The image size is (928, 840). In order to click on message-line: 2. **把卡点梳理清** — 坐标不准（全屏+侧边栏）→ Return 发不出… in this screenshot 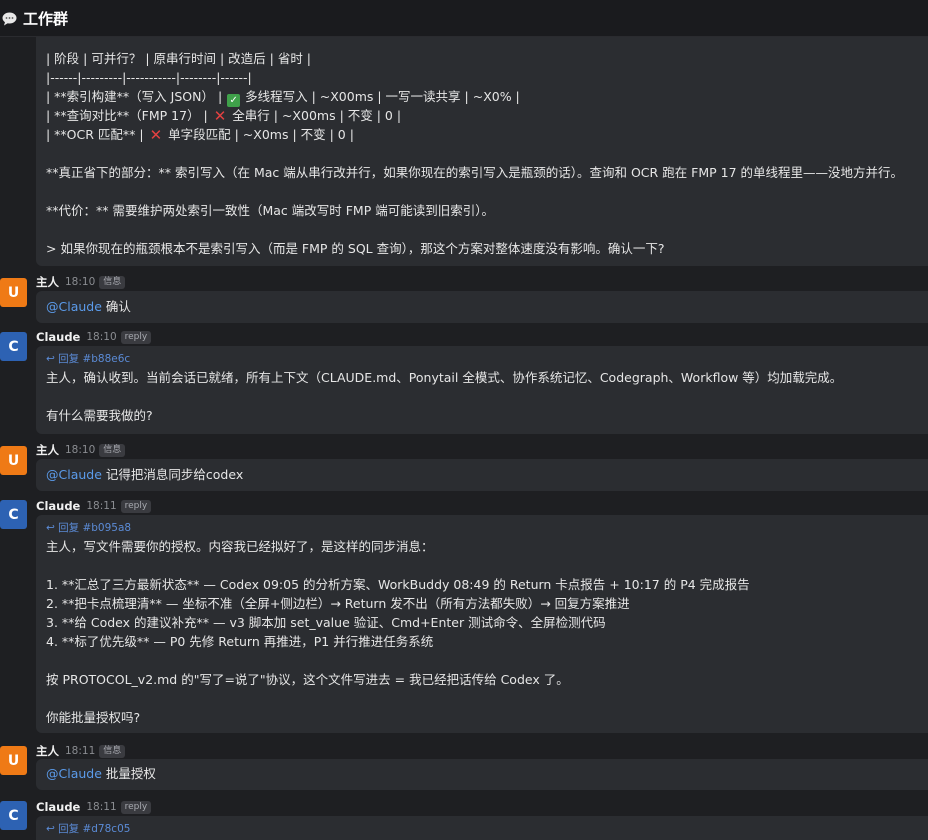, I will do `click(338, 603)`.